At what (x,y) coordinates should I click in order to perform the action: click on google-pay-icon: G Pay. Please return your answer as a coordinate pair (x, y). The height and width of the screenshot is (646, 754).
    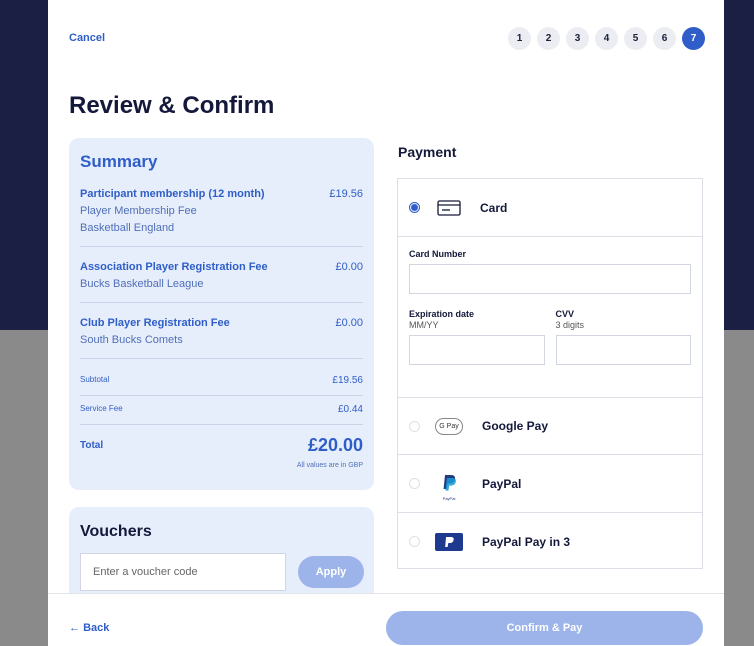
    Looking at the image, I should click on (449, 426).